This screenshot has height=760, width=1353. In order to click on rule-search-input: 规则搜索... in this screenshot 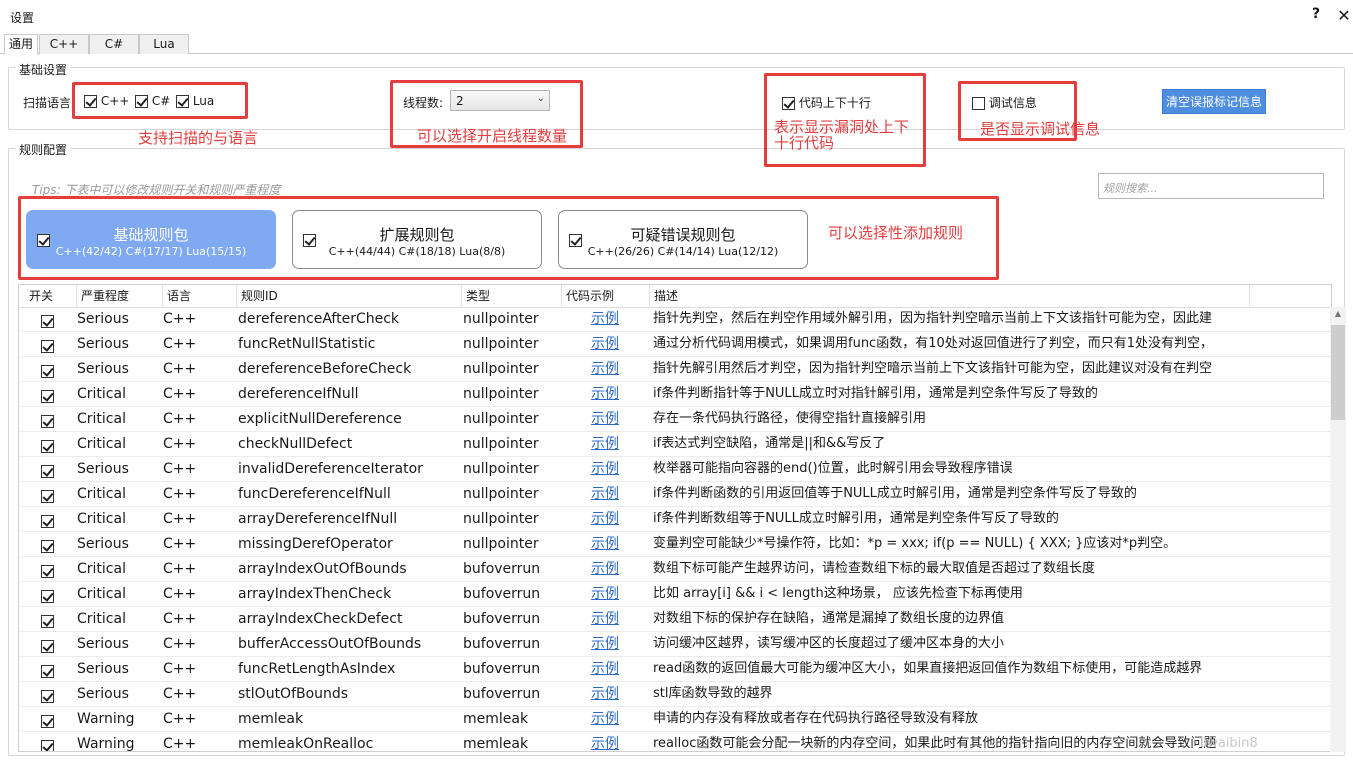, I will do `click(1211, 186)`.